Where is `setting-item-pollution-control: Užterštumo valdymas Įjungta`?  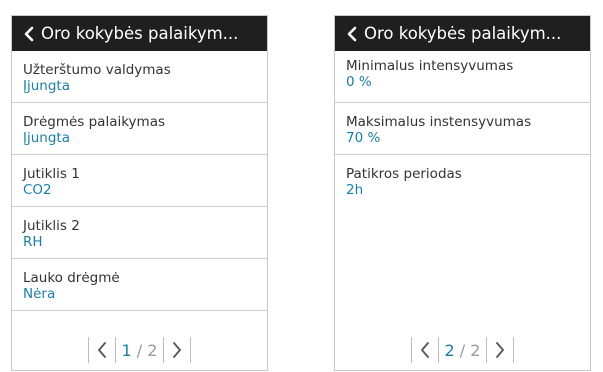
setting-item-pollution-control: Užterštumo valdymas Įjungta is located at coordinates (139, 77).